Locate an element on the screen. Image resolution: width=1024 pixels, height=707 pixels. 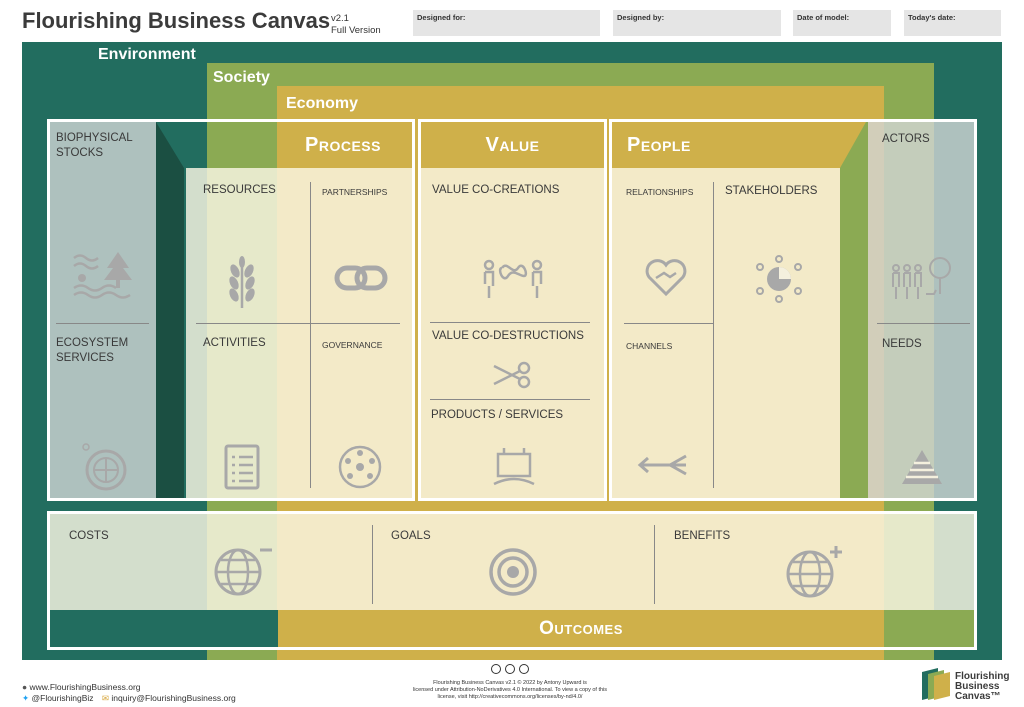
handshake-heart-icon is located at coordinates (666, 278).